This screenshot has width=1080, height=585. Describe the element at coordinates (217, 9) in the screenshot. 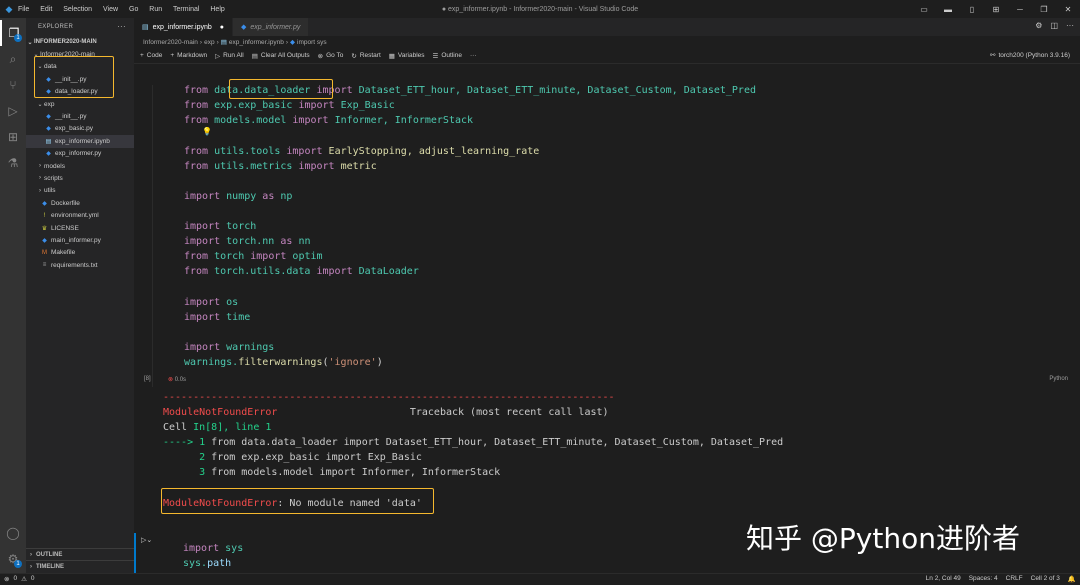

I see `menu-help: Help` at that location.